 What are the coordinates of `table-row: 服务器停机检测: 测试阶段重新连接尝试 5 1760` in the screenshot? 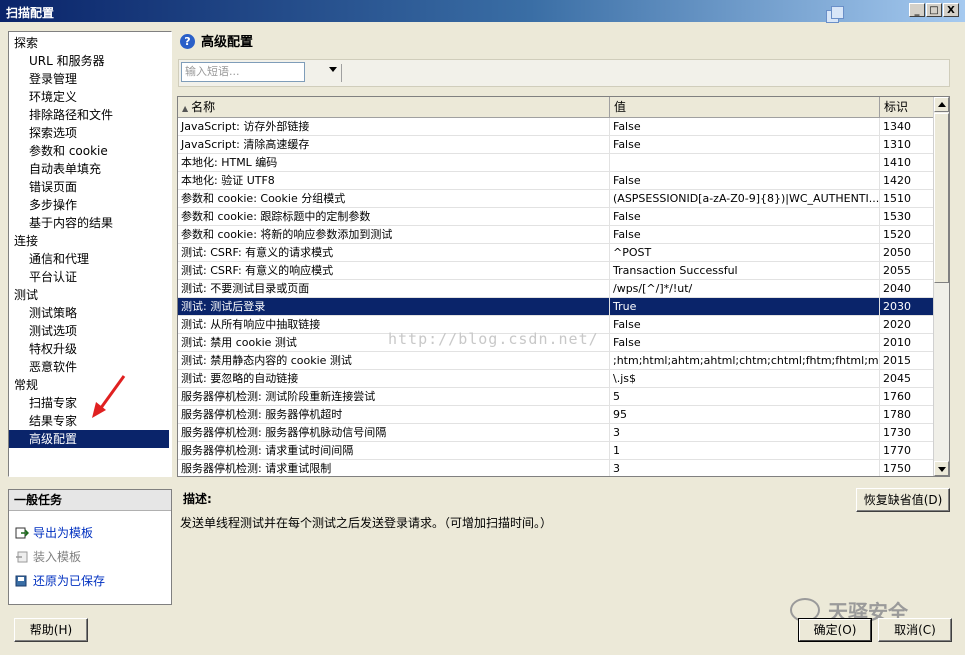 It's located at (556, 397).